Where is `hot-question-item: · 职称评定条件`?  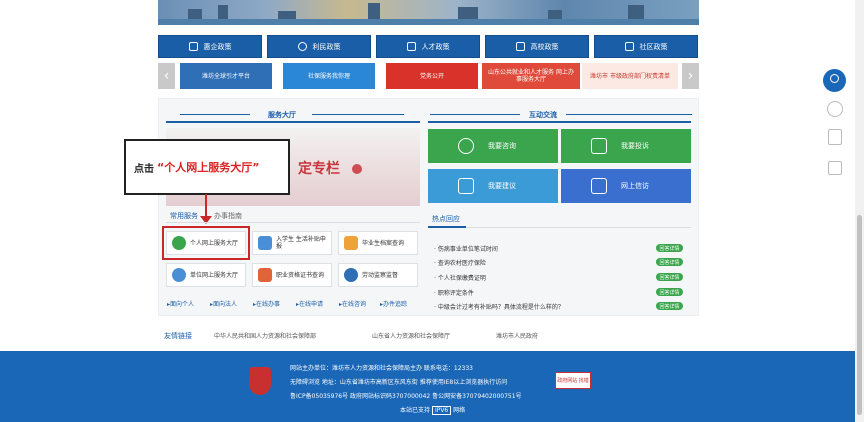
hot-question-item: · 职称评定条件 is located at coordinates (540, 292).